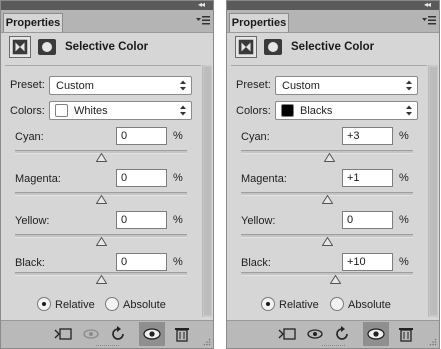  I want to click on colors-value: Whites, so click(91, 111).